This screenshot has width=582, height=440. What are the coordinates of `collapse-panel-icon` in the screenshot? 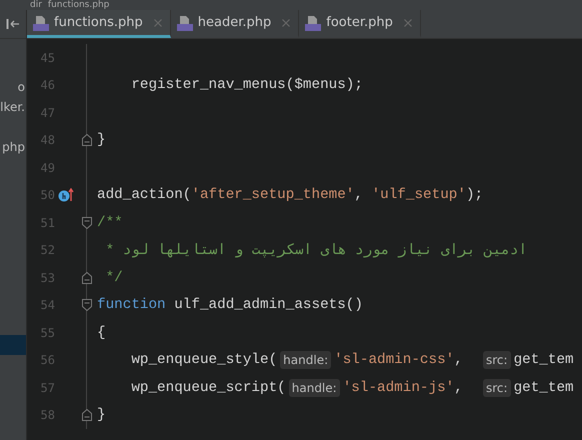 It's located at (13, 24).